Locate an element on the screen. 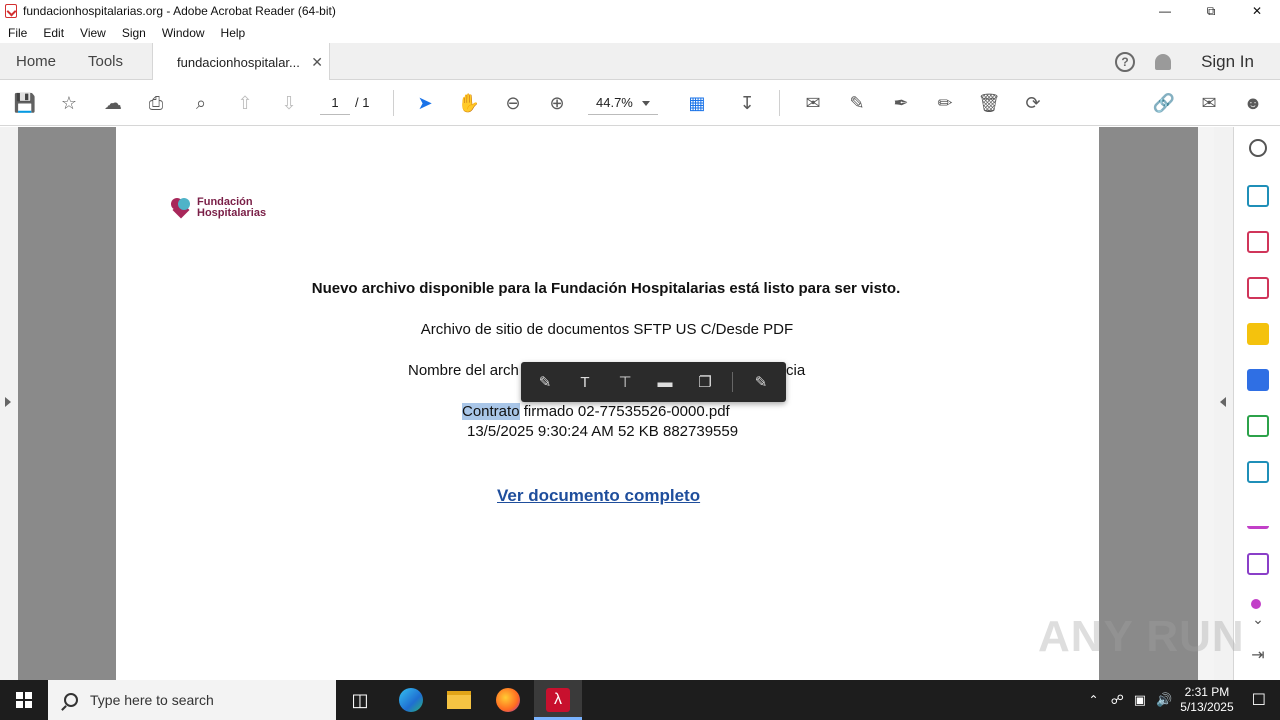 This screenshot has height=720, width=1280. logo-line2: Hospitalarias is located at coordinates (232, 213).